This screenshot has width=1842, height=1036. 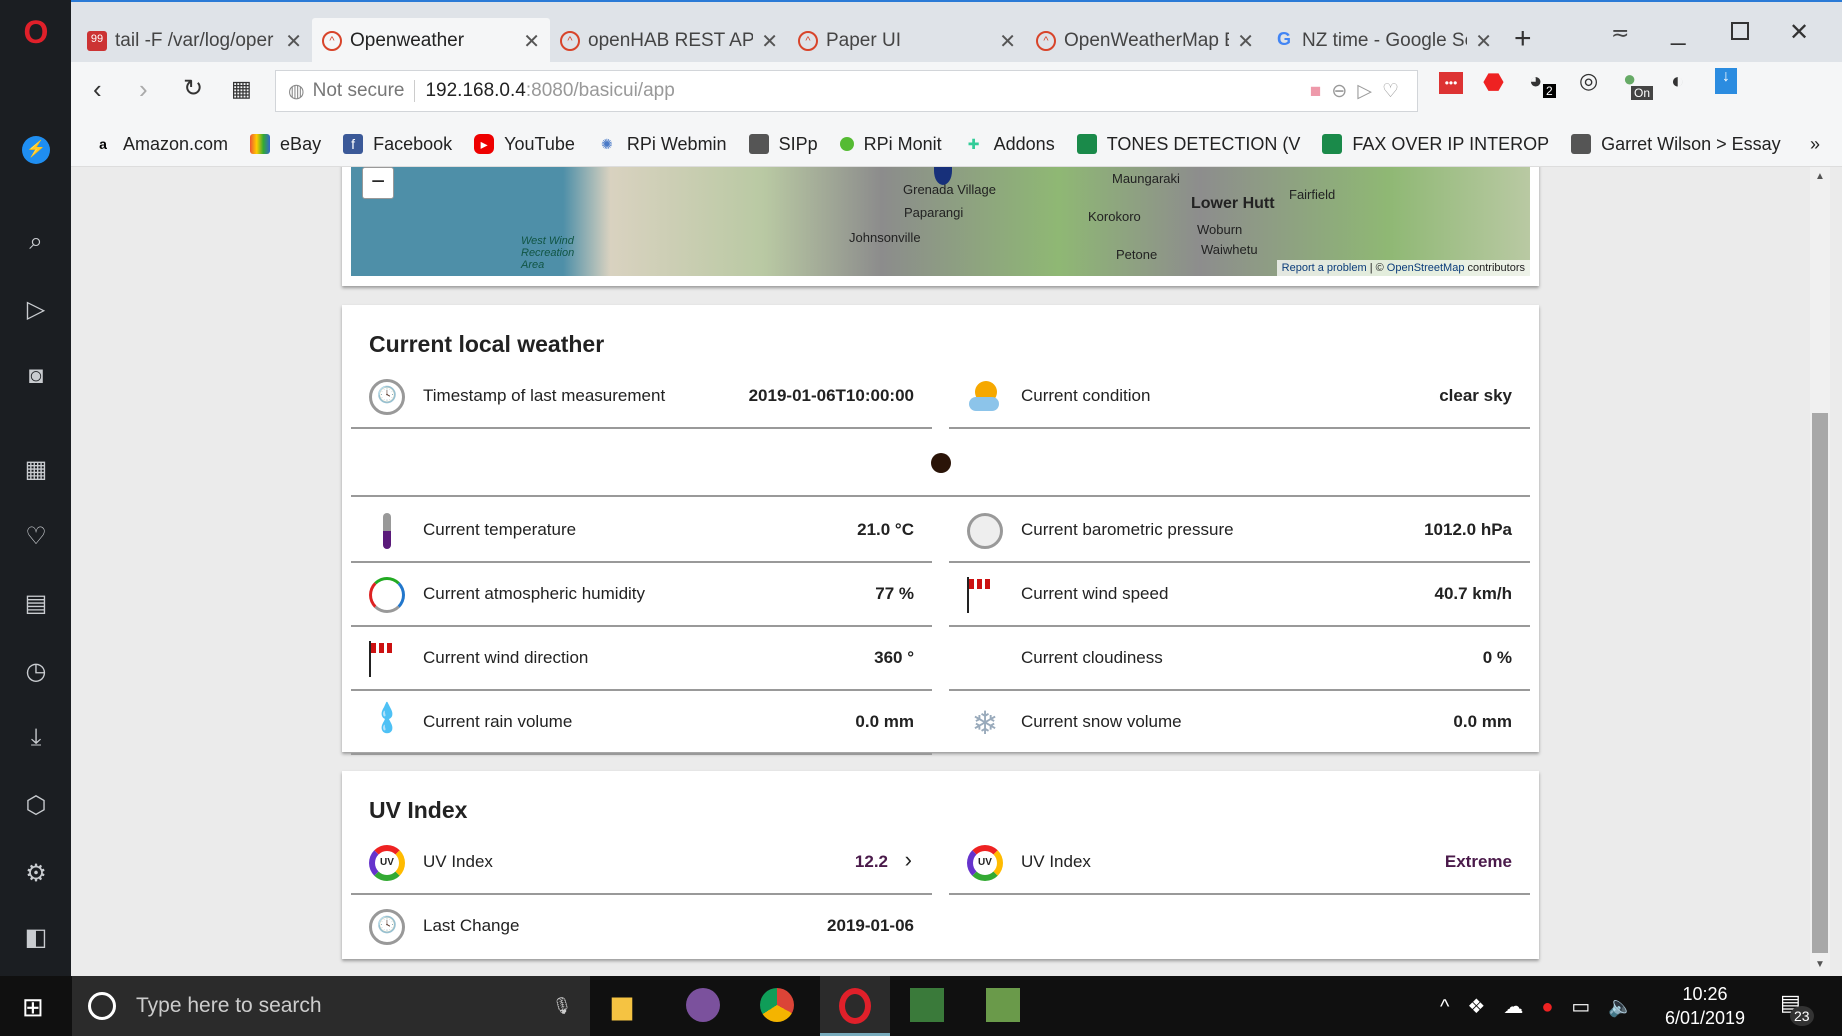 I want to click on show-hidden-icons: ^, so click(x=1453, y=1007).